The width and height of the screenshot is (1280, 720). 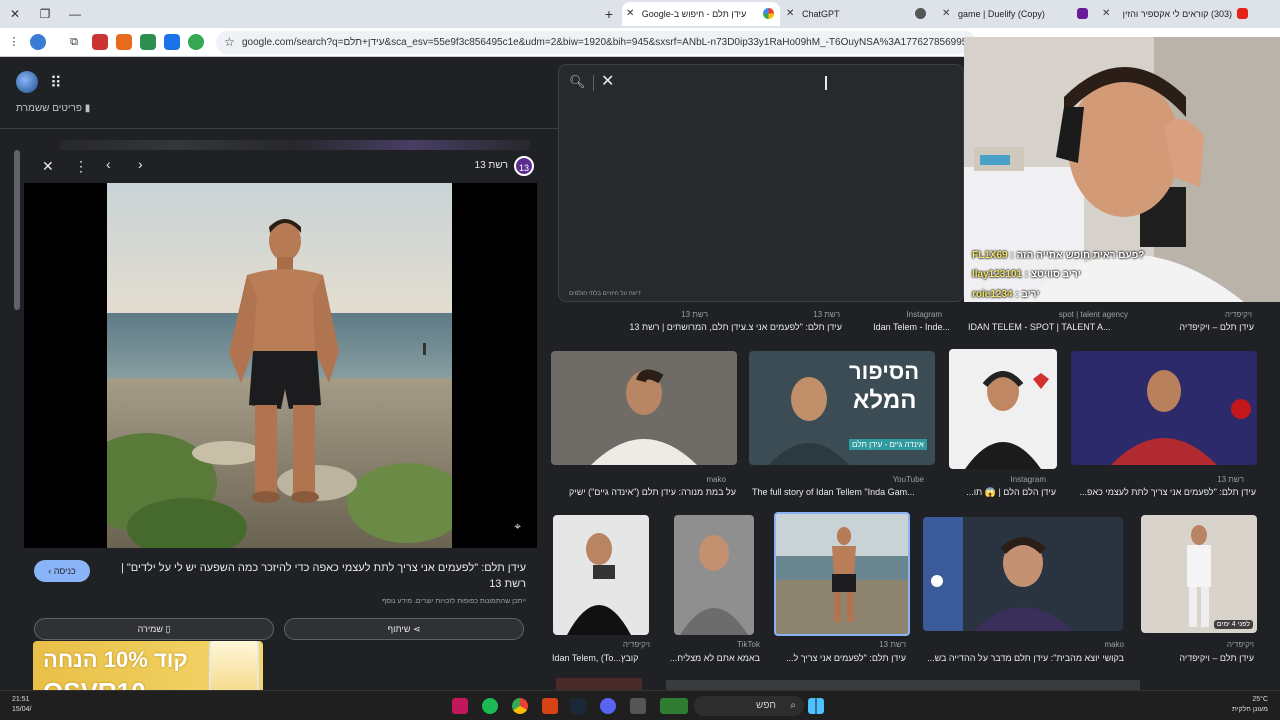 What do you see at coordinates (45, 14) in the screenshot?
I see `restore-window-icon: ❐` at bounding box center [45, 14].